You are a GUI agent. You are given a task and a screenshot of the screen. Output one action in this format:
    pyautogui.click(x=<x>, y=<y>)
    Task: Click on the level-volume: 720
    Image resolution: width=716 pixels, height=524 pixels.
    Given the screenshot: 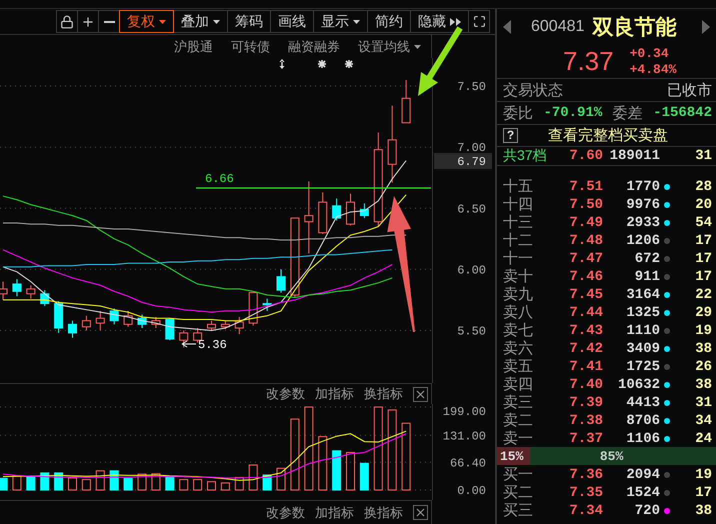 What is the action you would take?
    pyautogui.click(x=647, y=510)
    